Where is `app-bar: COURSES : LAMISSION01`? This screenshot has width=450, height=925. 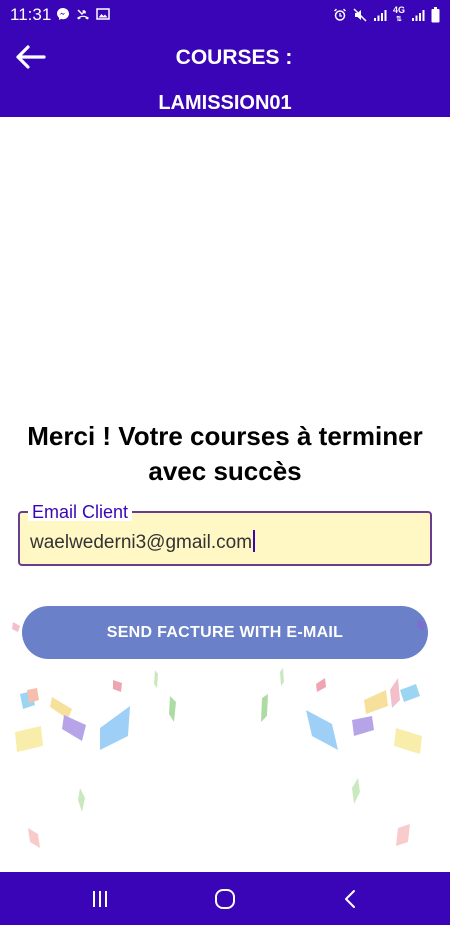 app-bar: COURSES : LAMISSION01 is located at coordinates (225, 73).